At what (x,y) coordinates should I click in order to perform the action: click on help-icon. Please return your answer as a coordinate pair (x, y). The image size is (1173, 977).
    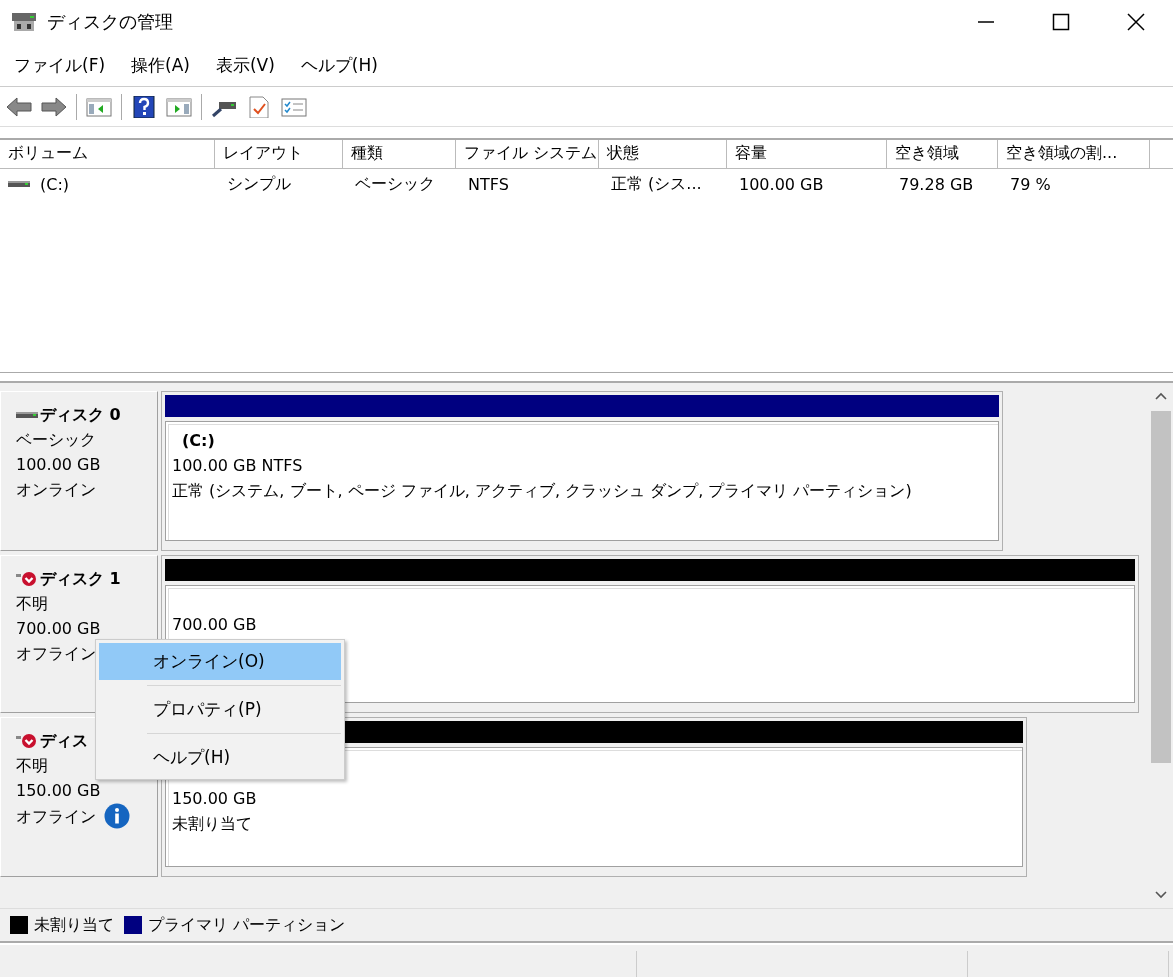
    Looking at the image, I should click on (144, 107).